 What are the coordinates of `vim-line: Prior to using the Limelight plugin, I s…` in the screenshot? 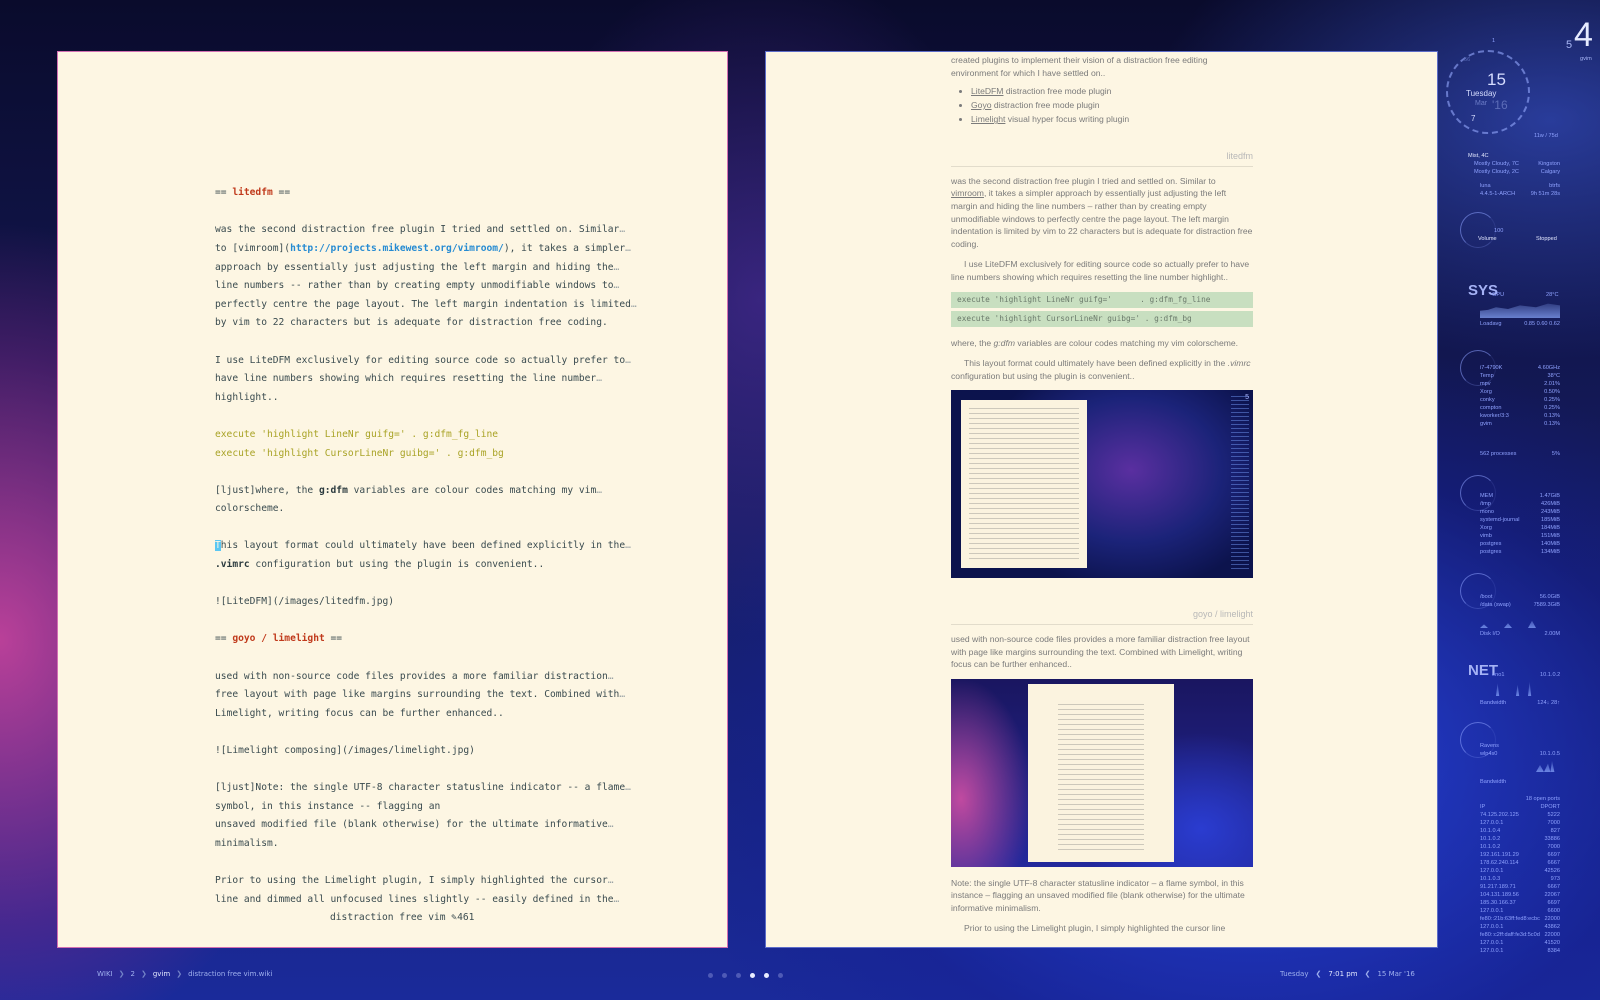 It's located at (414, 881).